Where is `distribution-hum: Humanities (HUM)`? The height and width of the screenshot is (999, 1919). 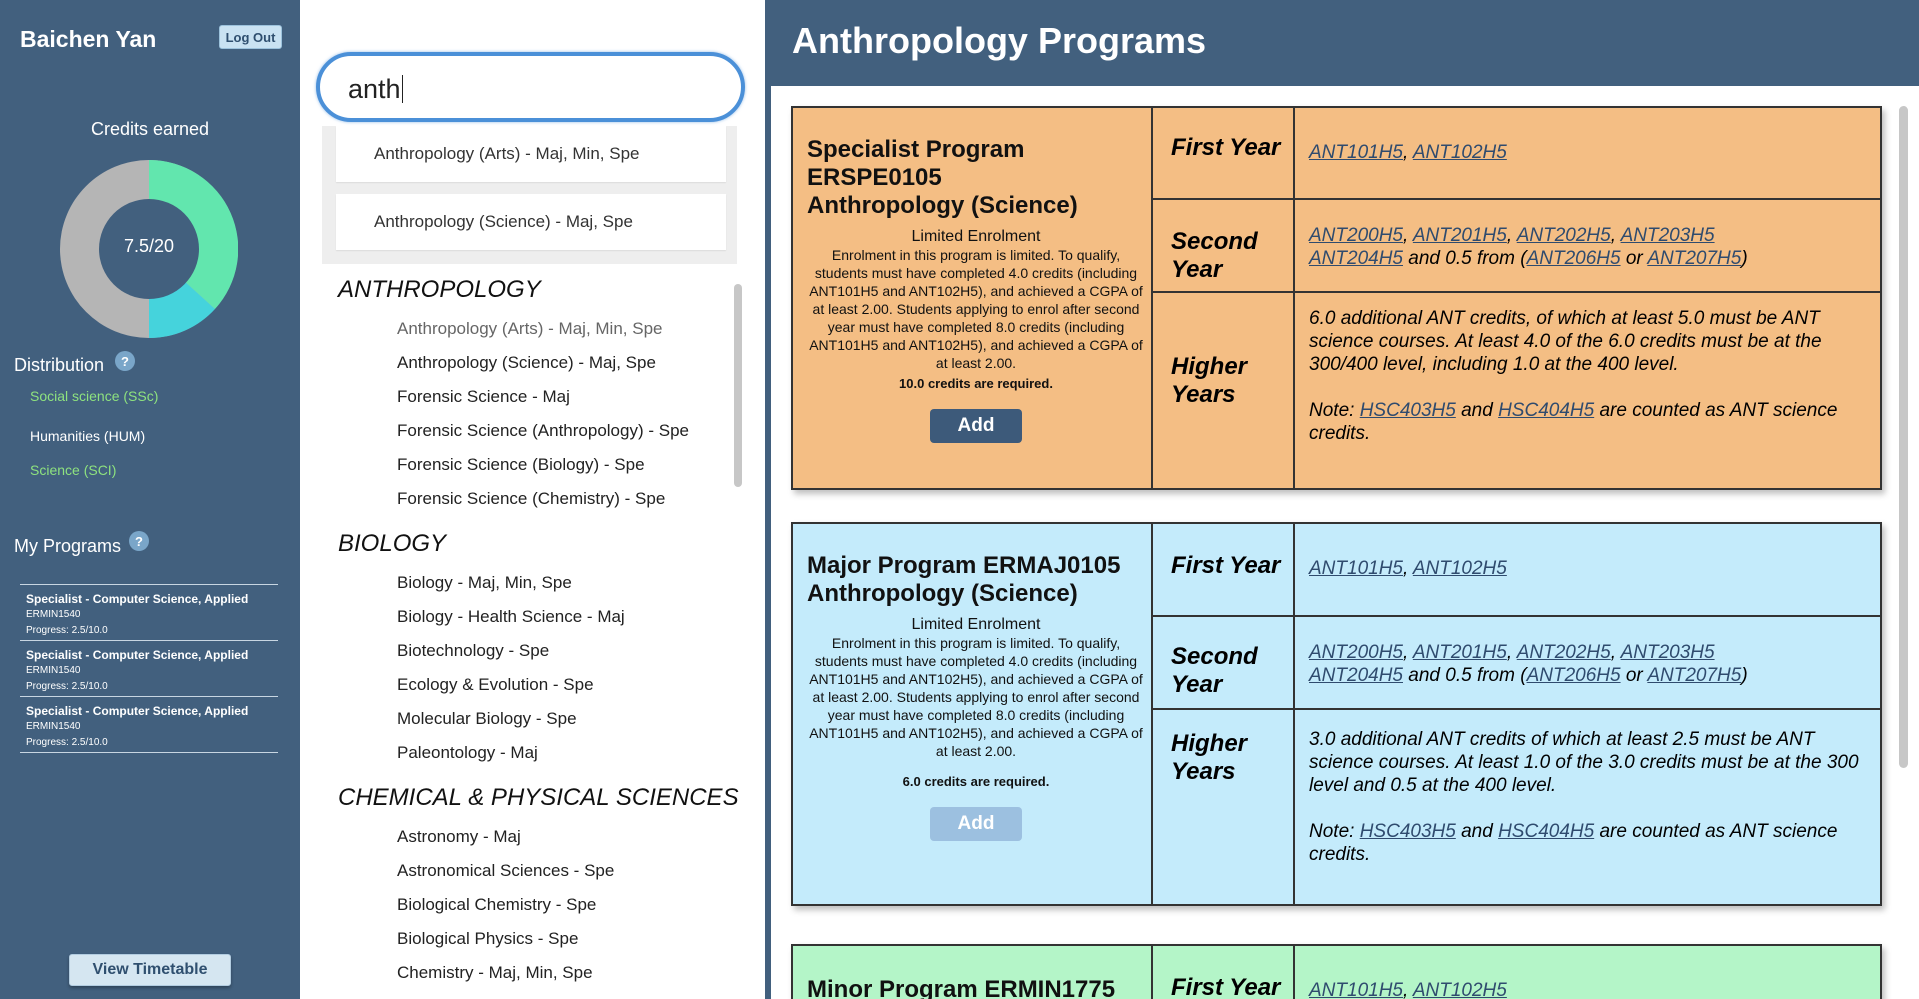 distribution-hum: Humanities (HUM) is located at coordinates (88, 436).